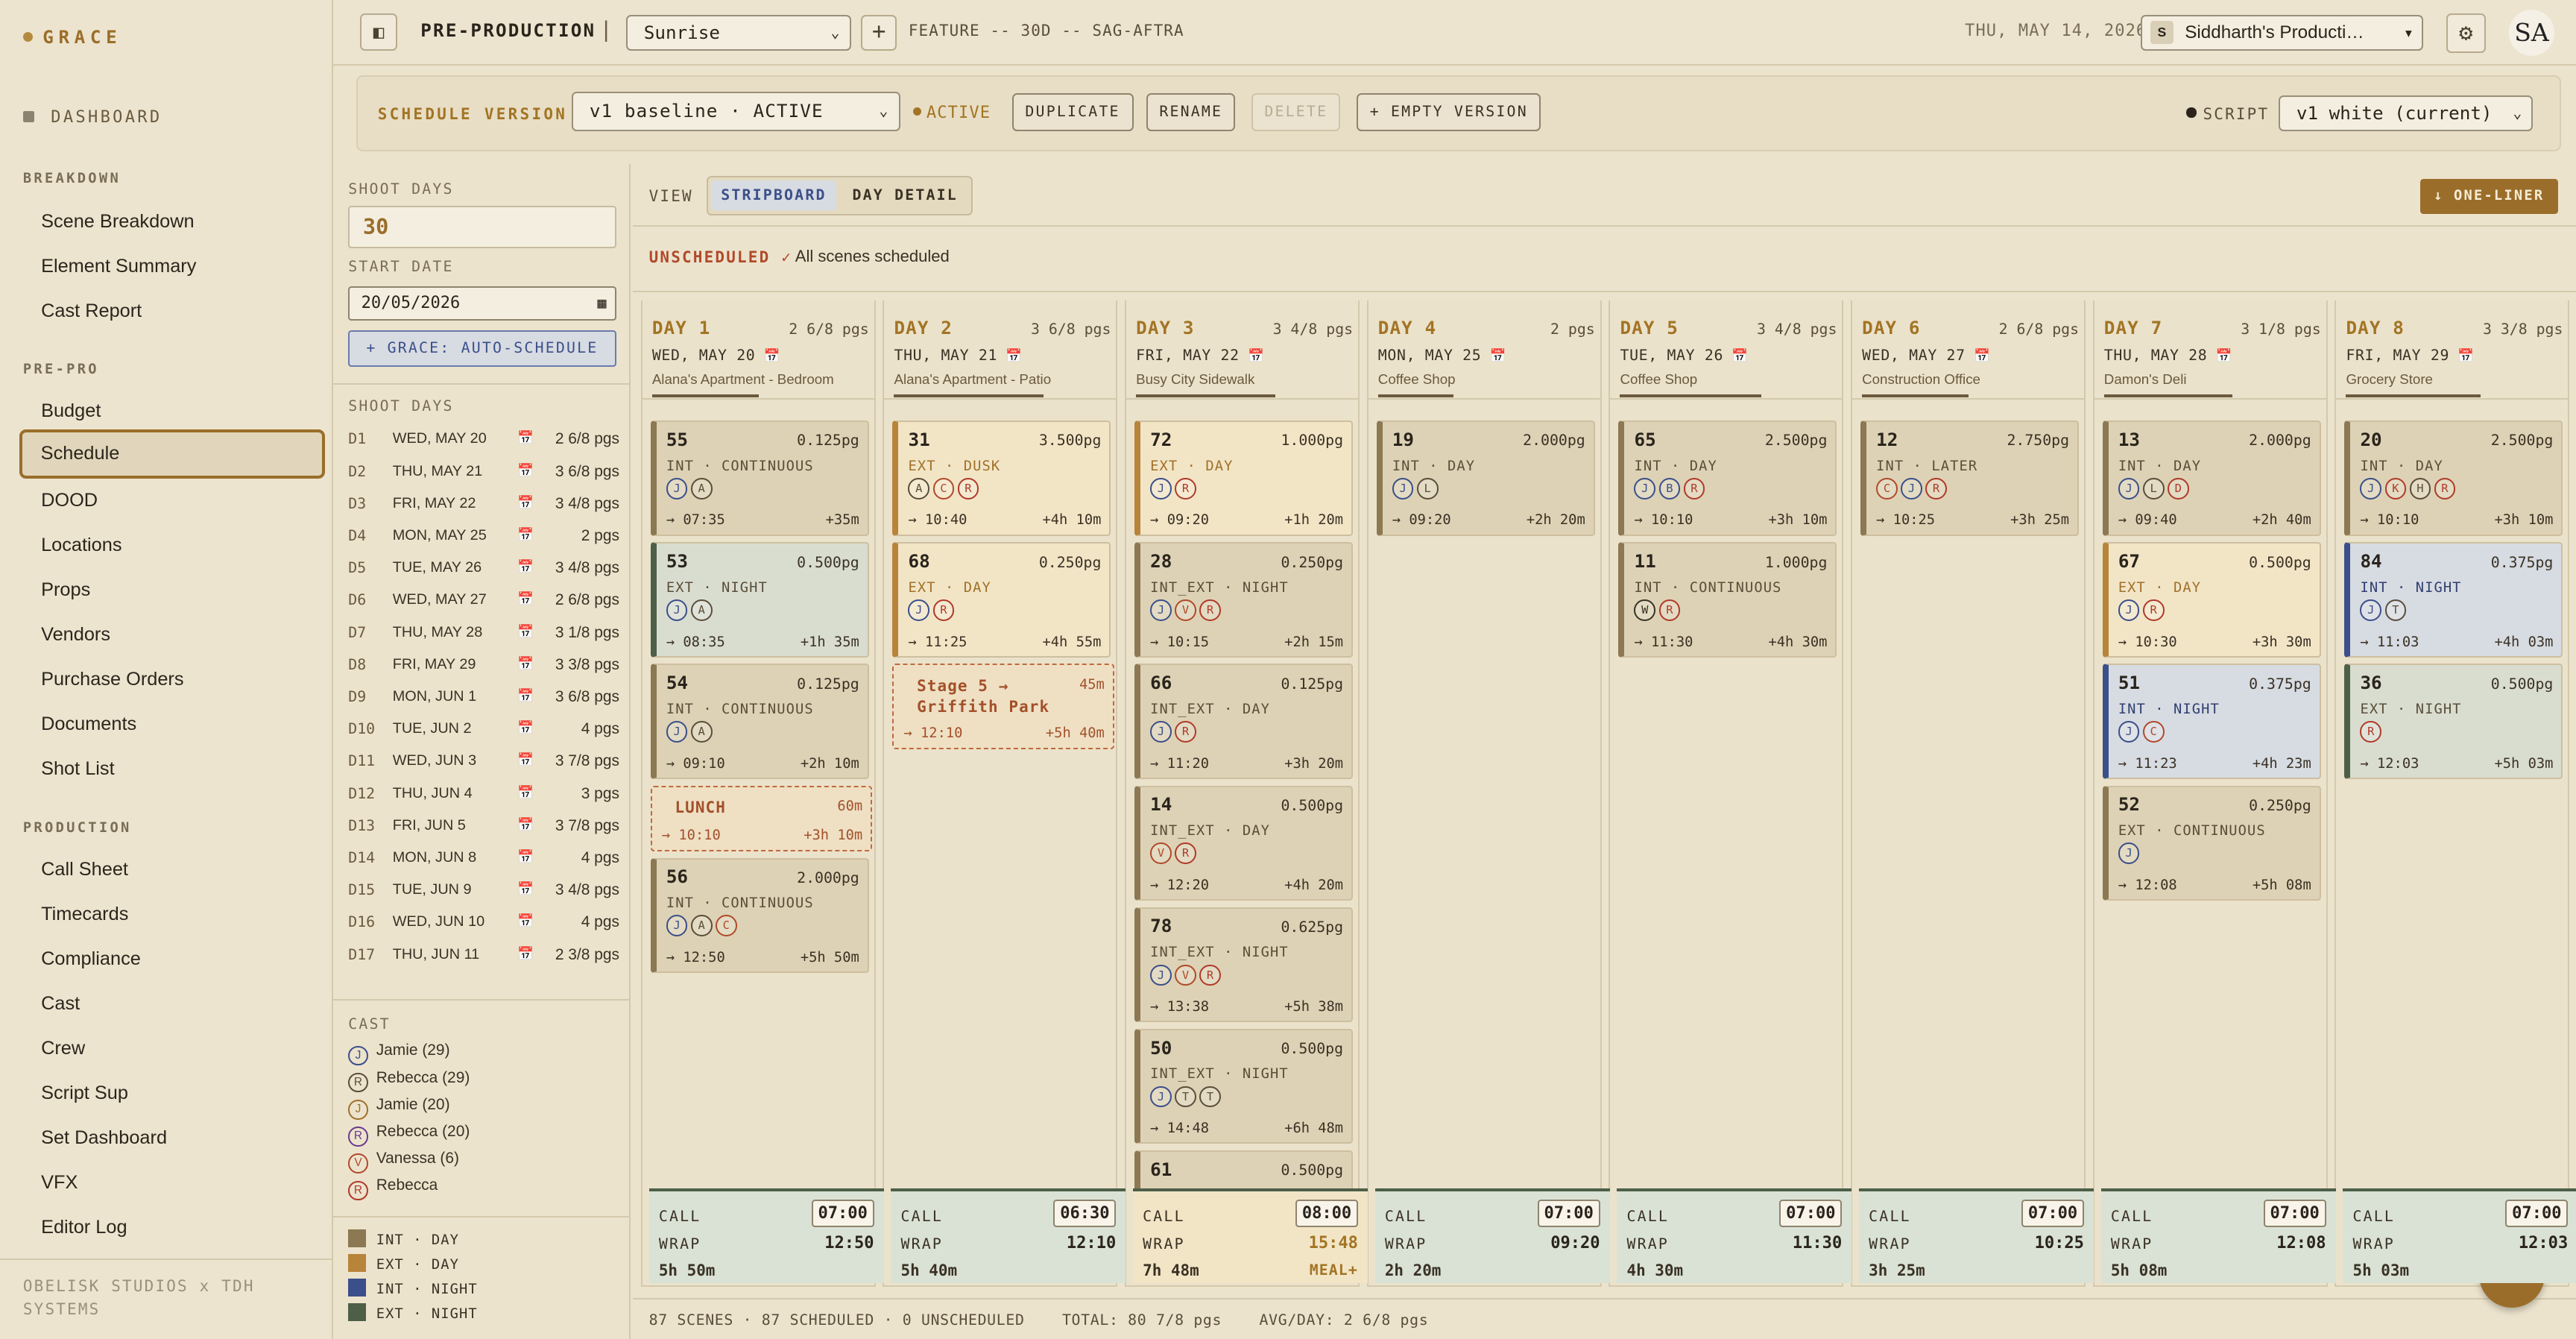 This screenshot has width=2576, height=1339. Describe the element at coordinates (486, 893) in the screenshot. I see `shoot-day-row: D15 TUE, JUN 9 📅 3 4/8 pgs` at that location.